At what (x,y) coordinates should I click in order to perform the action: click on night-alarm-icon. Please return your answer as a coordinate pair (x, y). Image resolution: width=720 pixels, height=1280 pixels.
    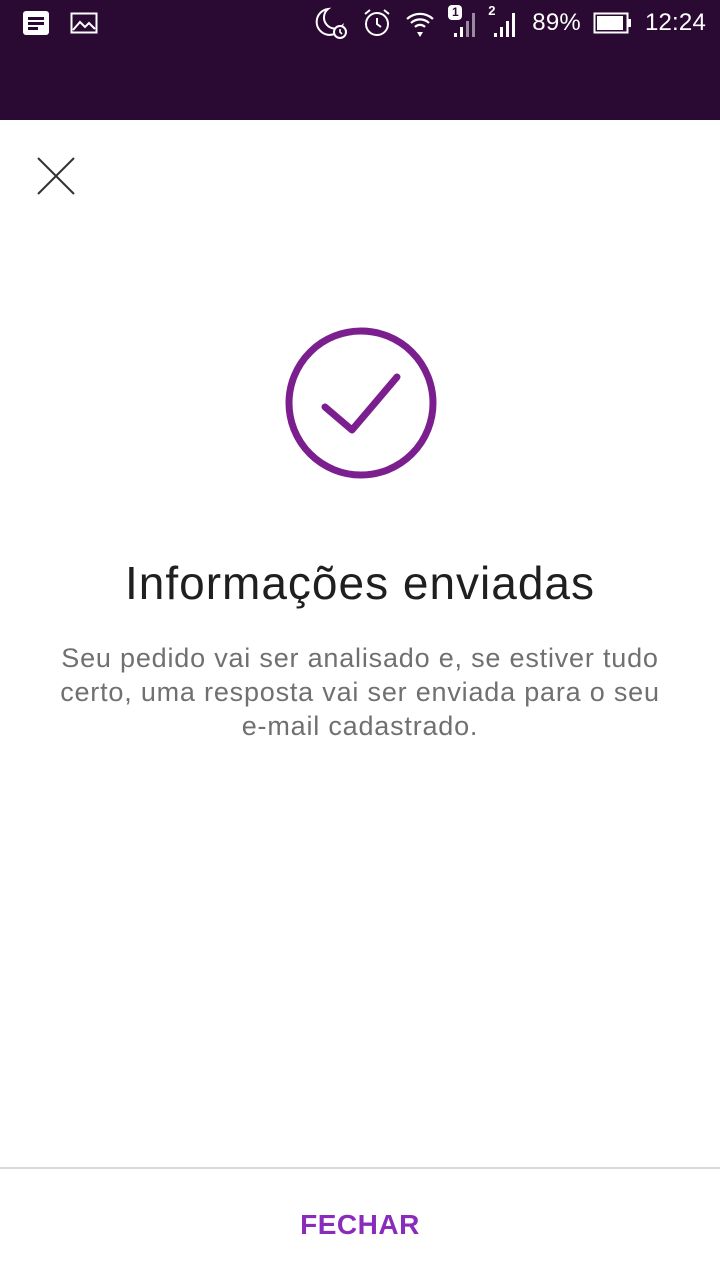
    Looking at the image, I should click on (332, 23).